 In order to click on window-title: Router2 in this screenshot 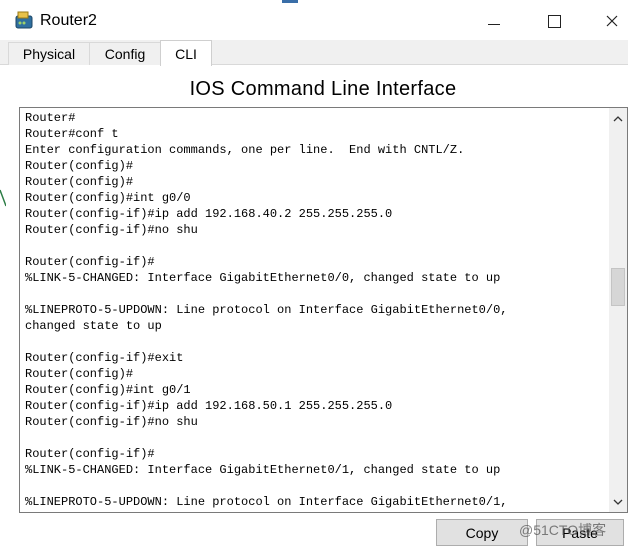, I will do `click(68, 20)`.